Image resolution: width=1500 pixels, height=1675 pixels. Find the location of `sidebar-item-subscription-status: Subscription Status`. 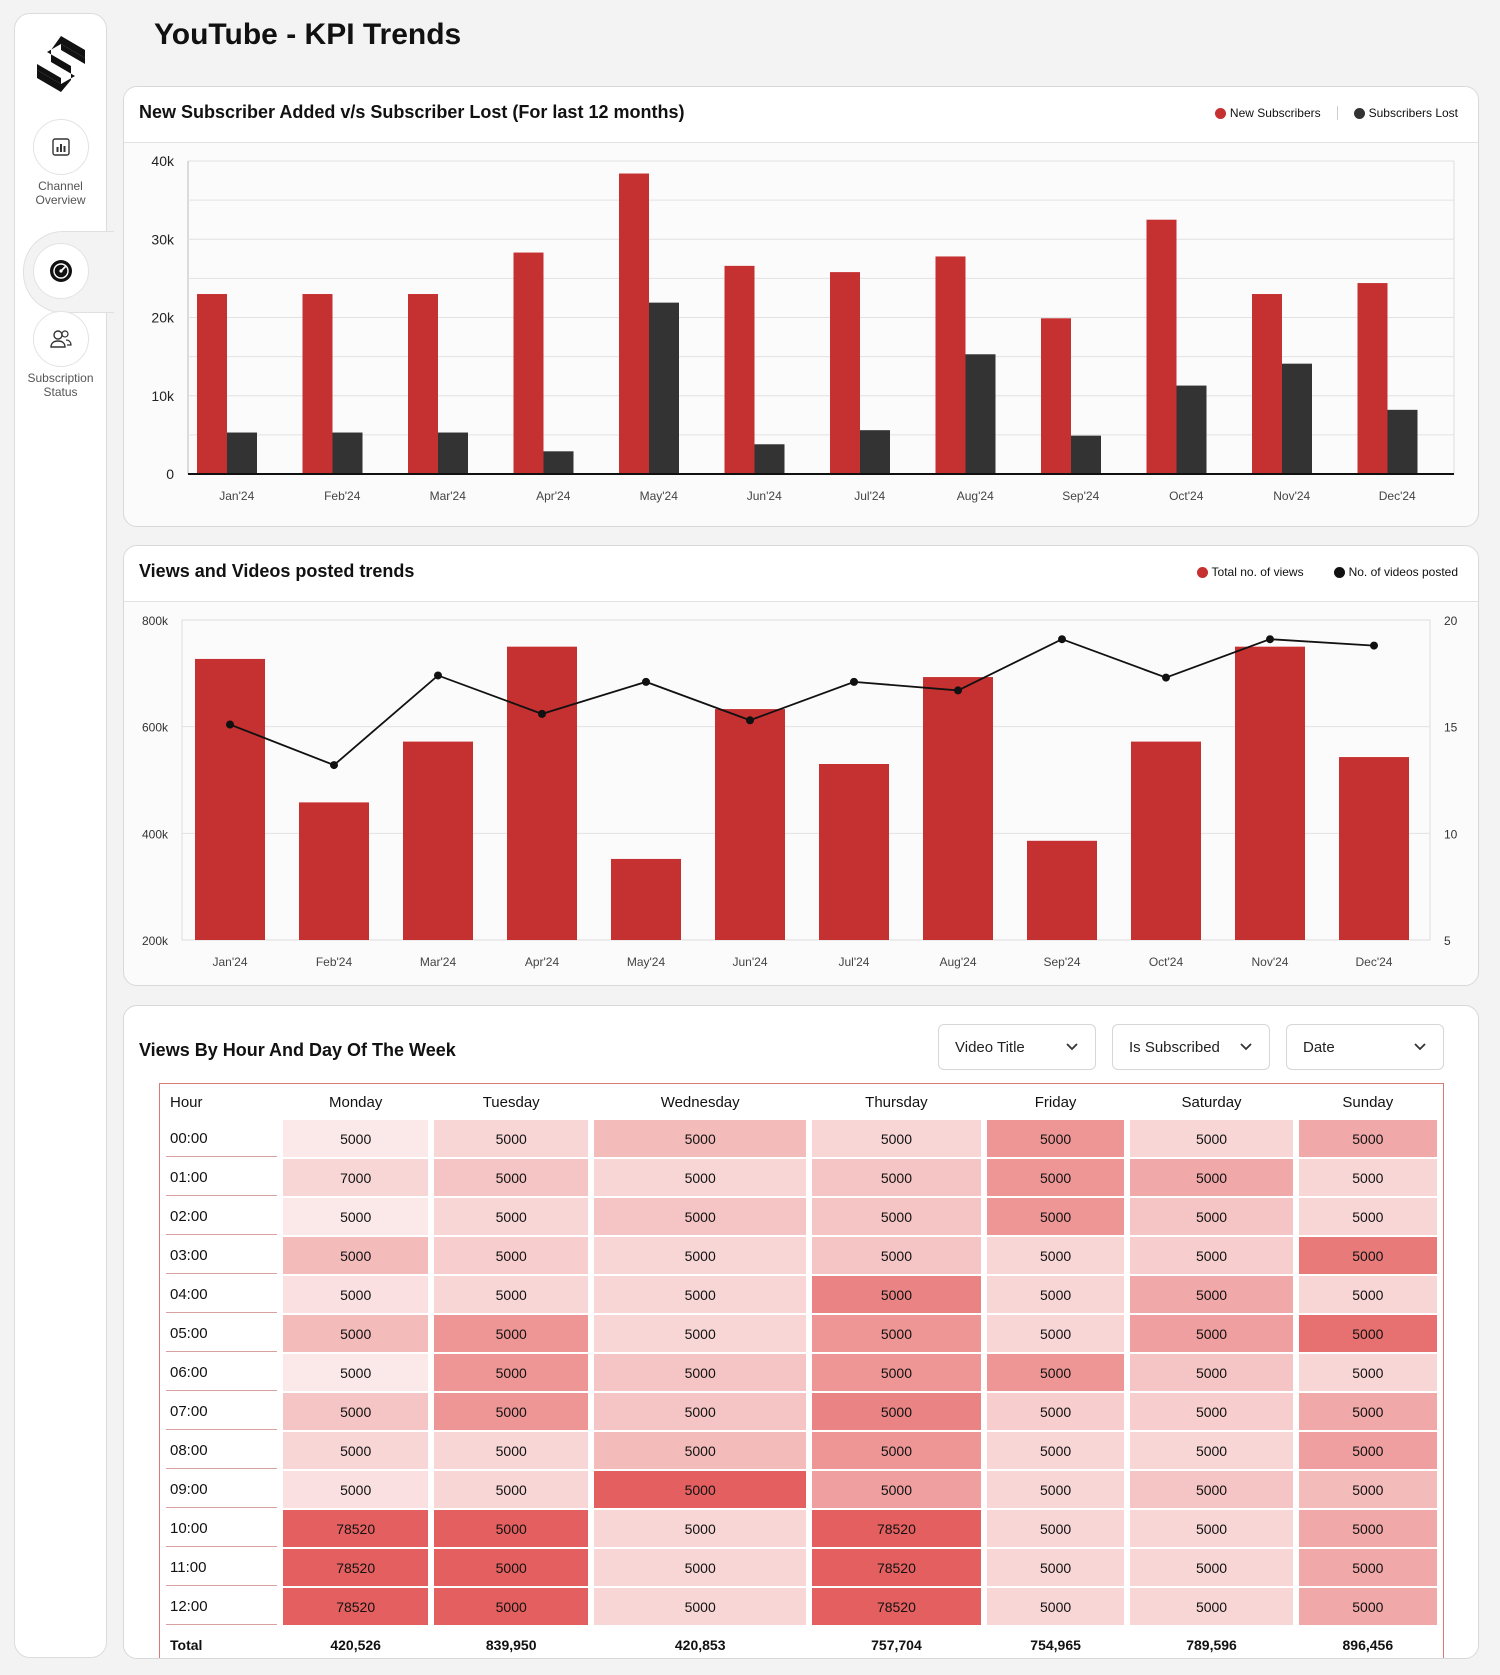

sidebar-item-subscription-status: Subscription Status is located at coordinates (60, 355).